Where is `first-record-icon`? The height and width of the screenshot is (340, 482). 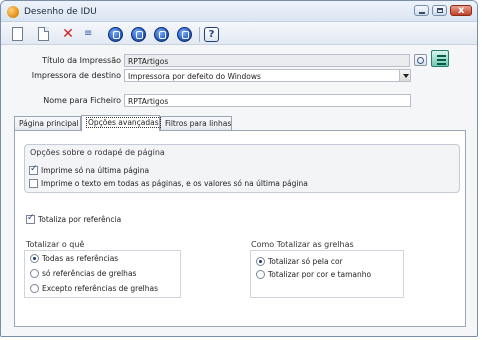 first-record-icon is located at coordinates (115, 34).